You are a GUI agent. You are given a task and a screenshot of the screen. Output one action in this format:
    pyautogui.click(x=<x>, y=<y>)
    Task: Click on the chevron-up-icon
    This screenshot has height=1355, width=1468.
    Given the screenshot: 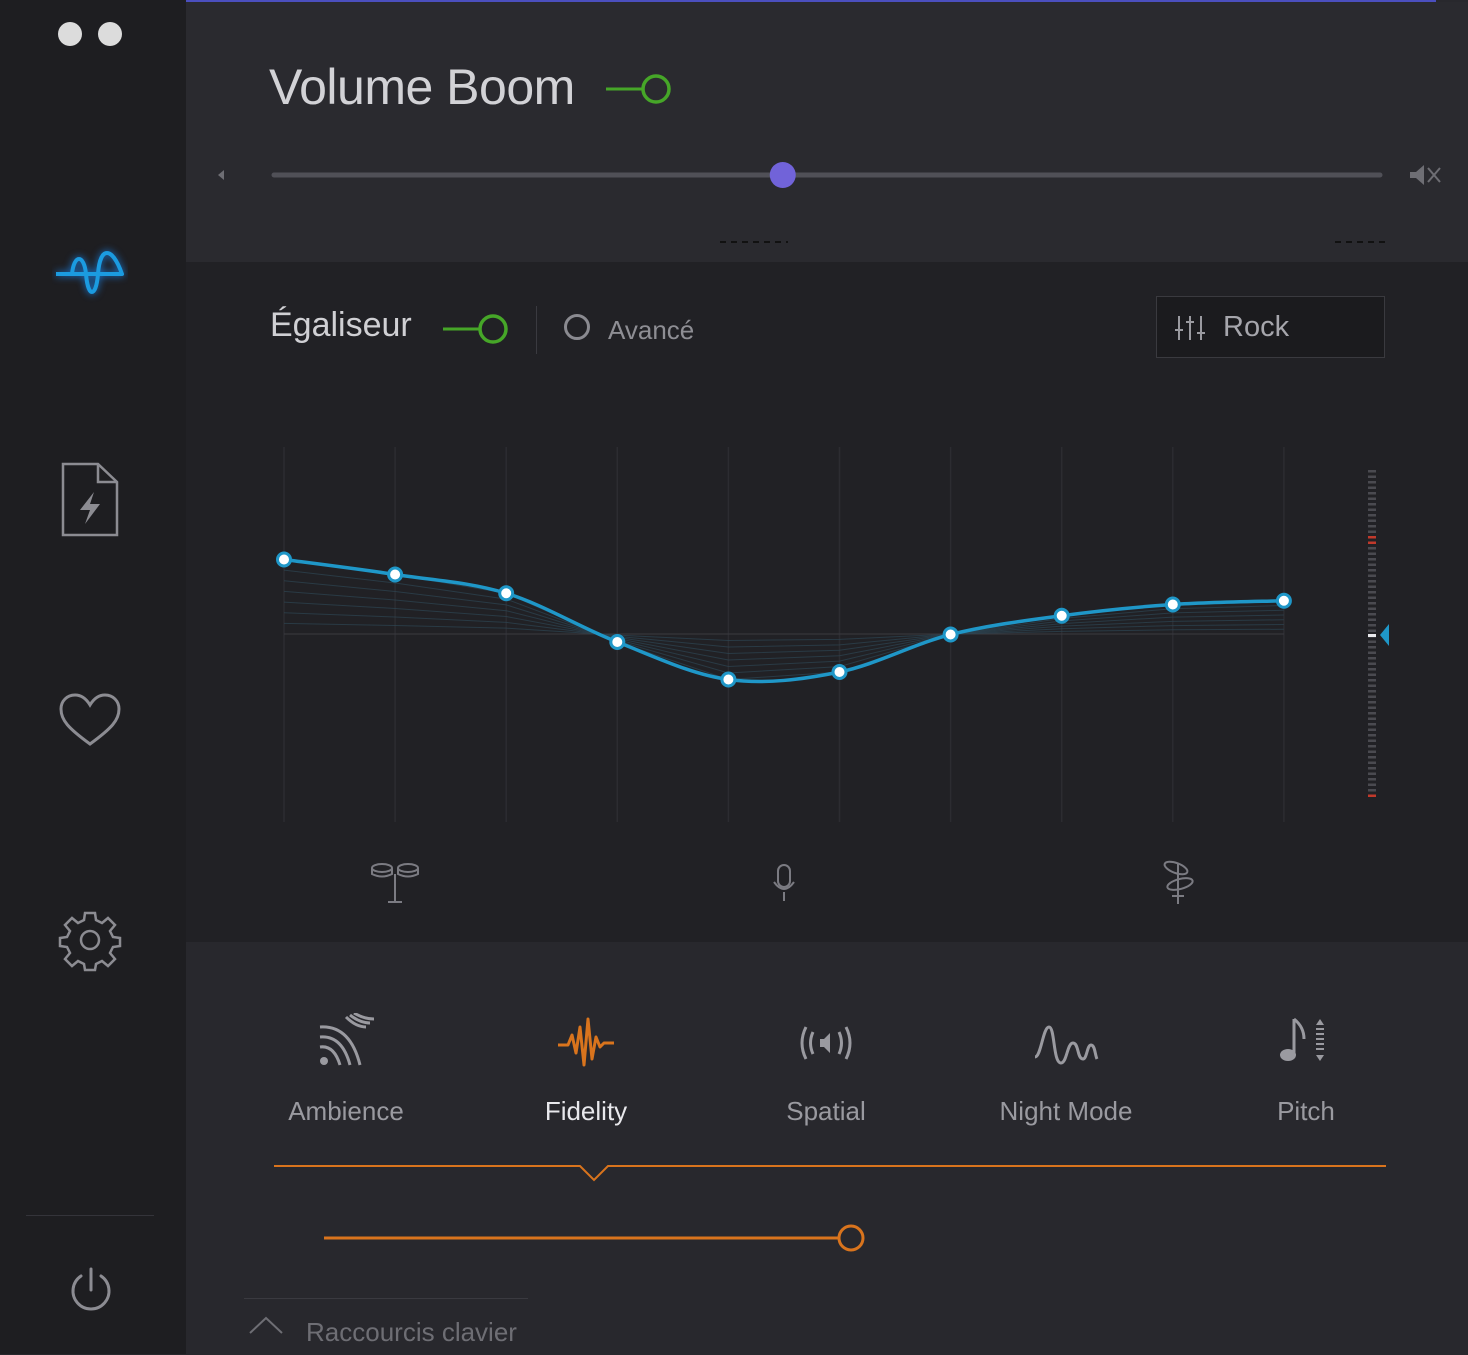 What is the action you would take?
    pyautogui.click(x=266, y=1325)
    